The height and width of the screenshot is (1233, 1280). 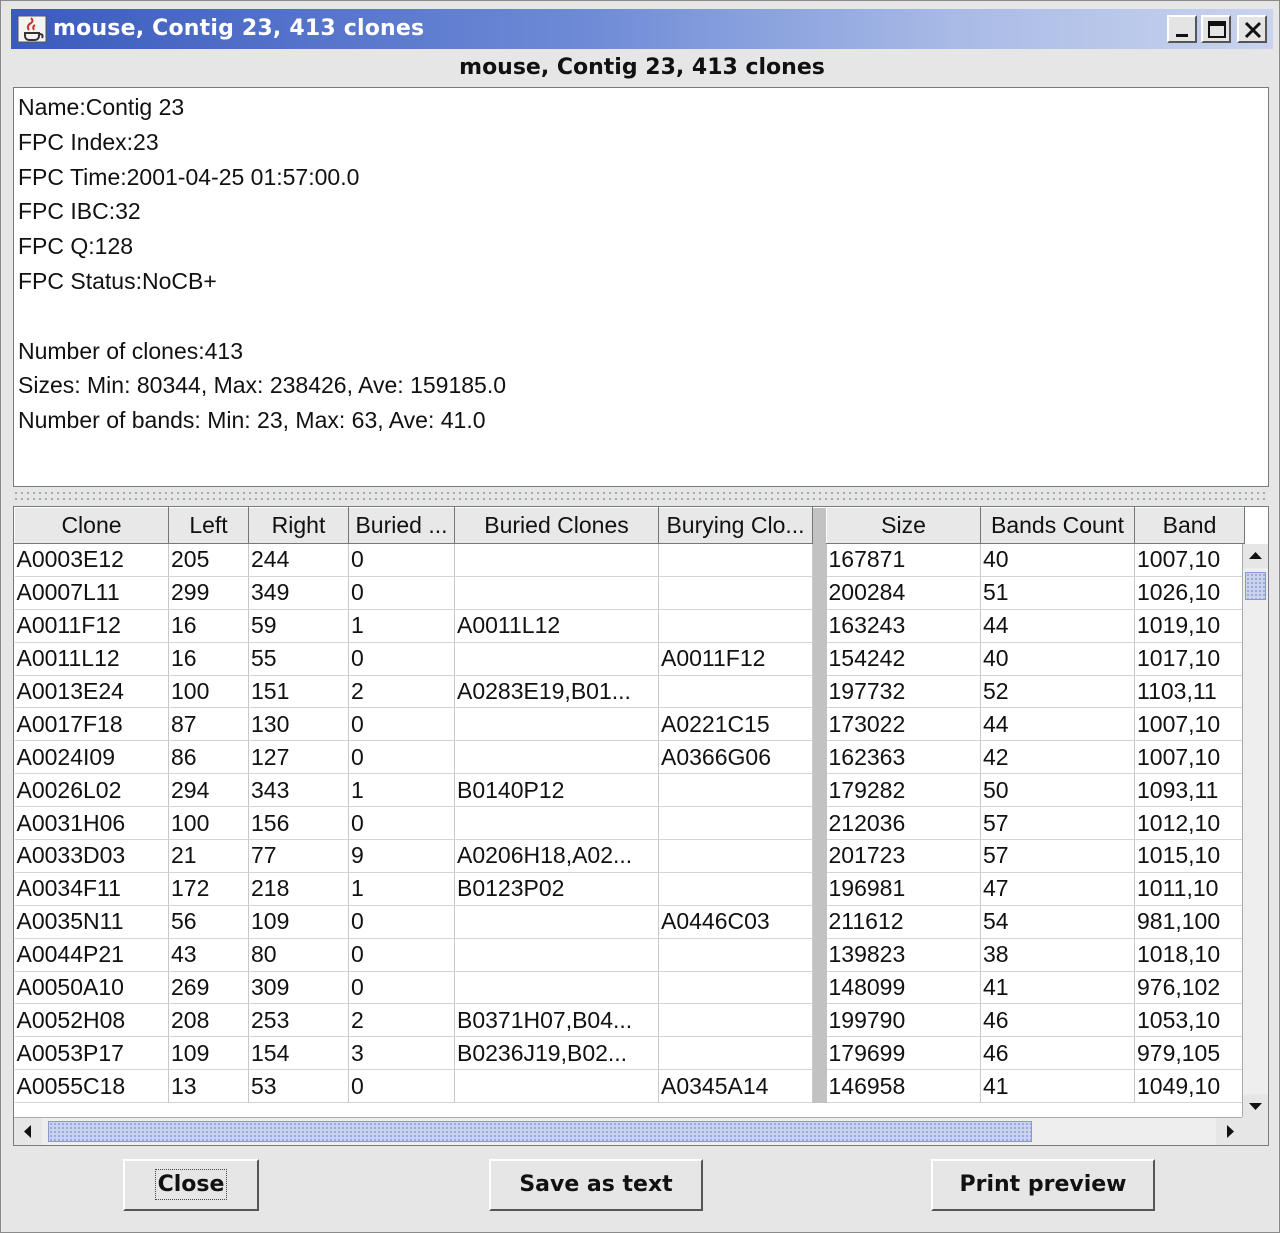 What do you see at coordinates (903, 724) in the screenshot?
I see `cell-size: 173022` at bounding box center [903, 724].